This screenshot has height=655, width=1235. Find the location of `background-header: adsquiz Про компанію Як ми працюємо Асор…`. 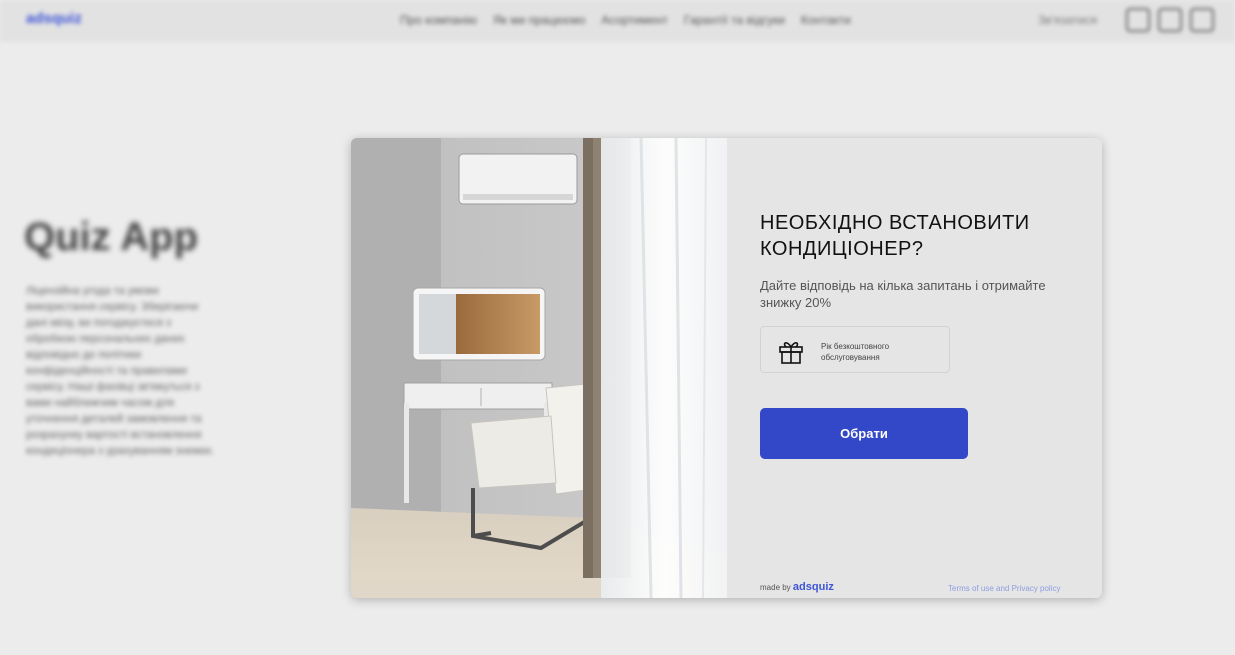

background-header: adsquiz Про компанію Як ми працюємо Асор… is located at coordinates (617, 21).